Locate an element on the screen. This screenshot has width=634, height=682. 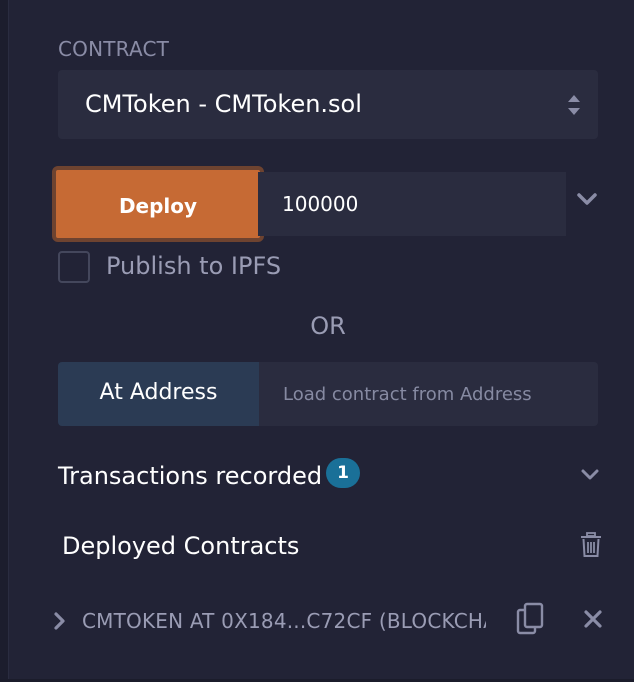
copy-icon is located at coordinates (531, 619).